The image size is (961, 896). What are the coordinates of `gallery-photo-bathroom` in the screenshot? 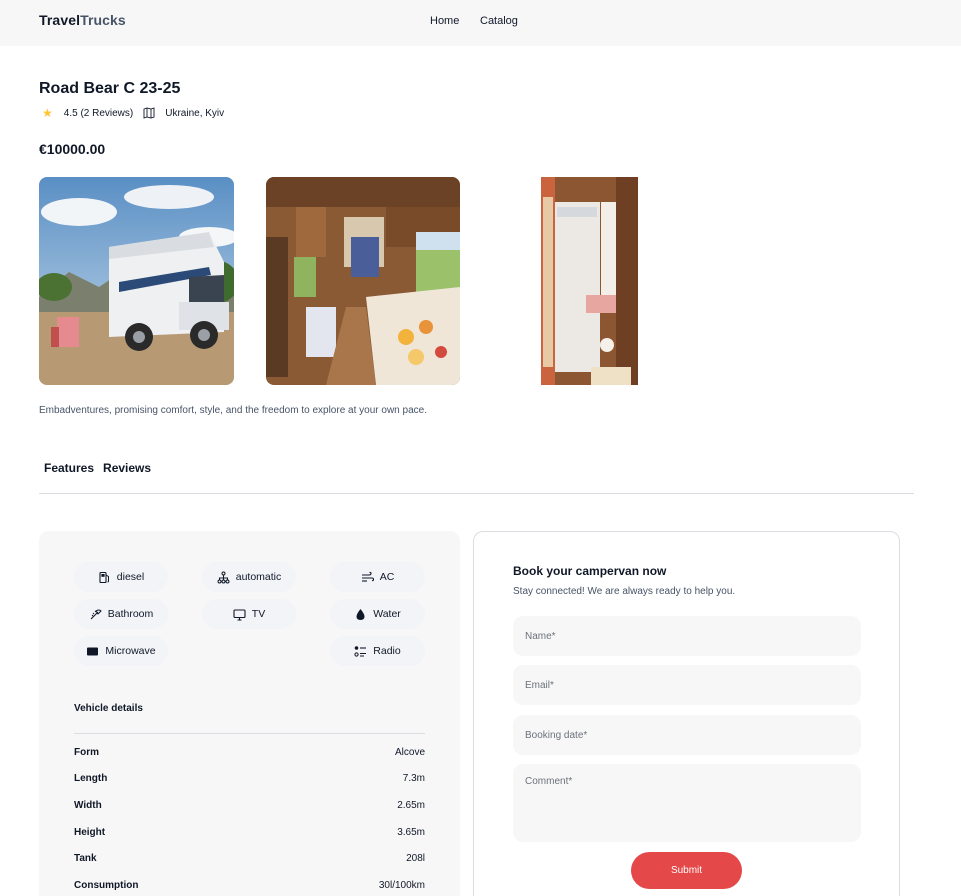 It's located at (589, 281).